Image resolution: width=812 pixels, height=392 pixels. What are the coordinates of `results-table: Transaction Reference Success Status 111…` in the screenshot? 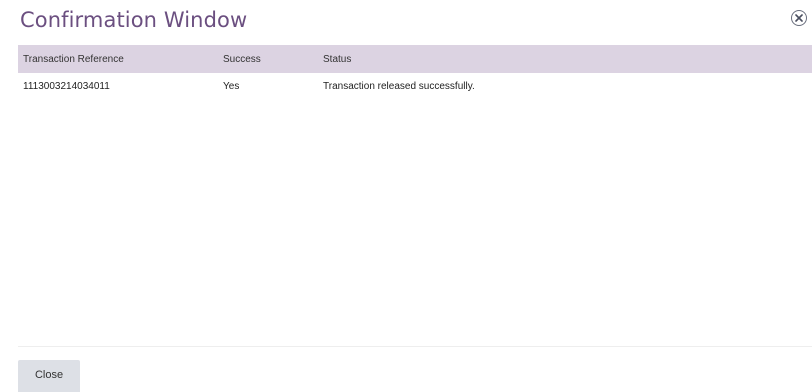 It's located at (415, 72).